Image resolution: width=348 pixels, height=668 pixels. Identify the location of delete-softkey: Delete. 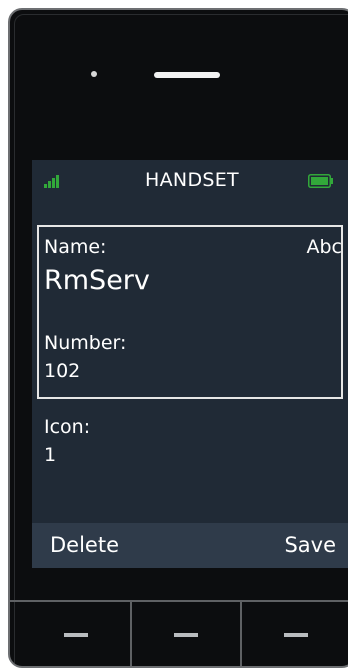
(84, 545).